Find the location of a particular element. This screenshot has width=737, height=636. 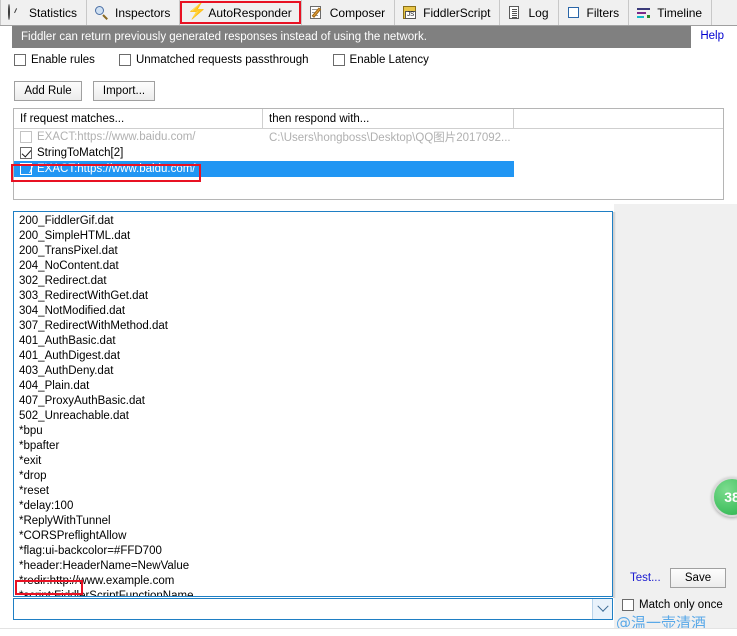

checkbox-label: Enable rules is located at coordinates (63, 60).